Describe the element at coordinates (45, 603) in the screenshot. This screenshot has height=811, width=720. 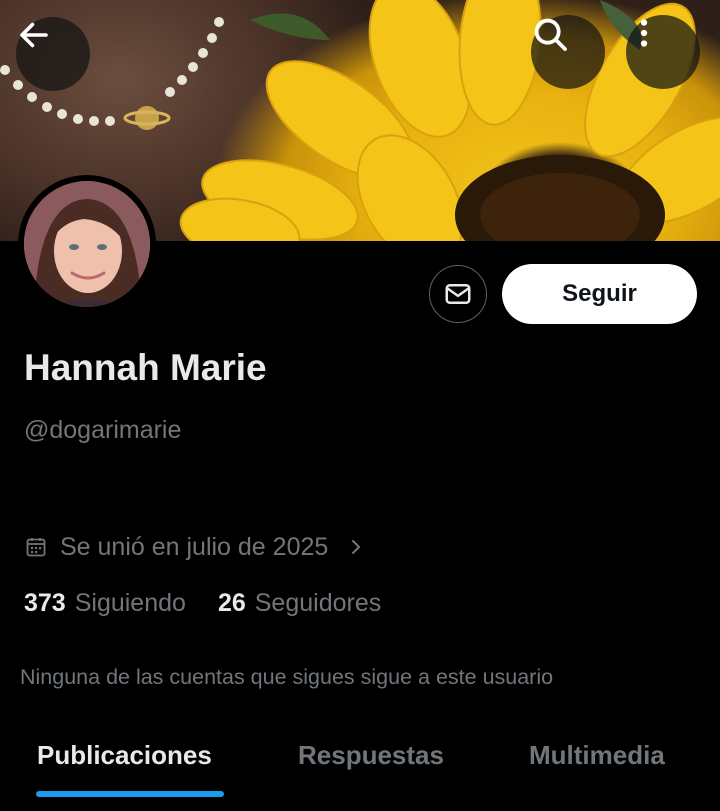
I see `following-count: 373` at that location.